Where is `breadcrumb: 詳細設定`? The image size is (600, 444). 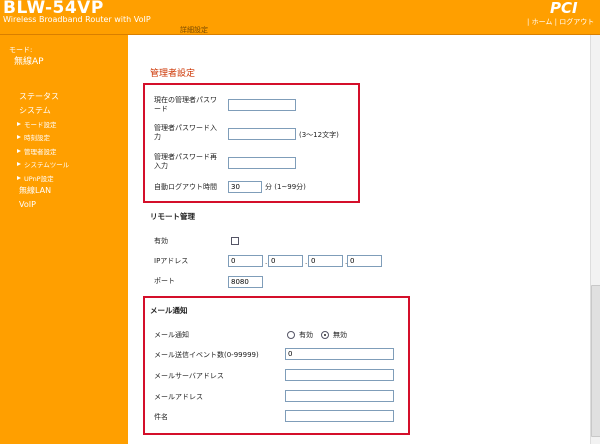 breadcrumb: 詳細設定 is located at coordinates (194, 30).